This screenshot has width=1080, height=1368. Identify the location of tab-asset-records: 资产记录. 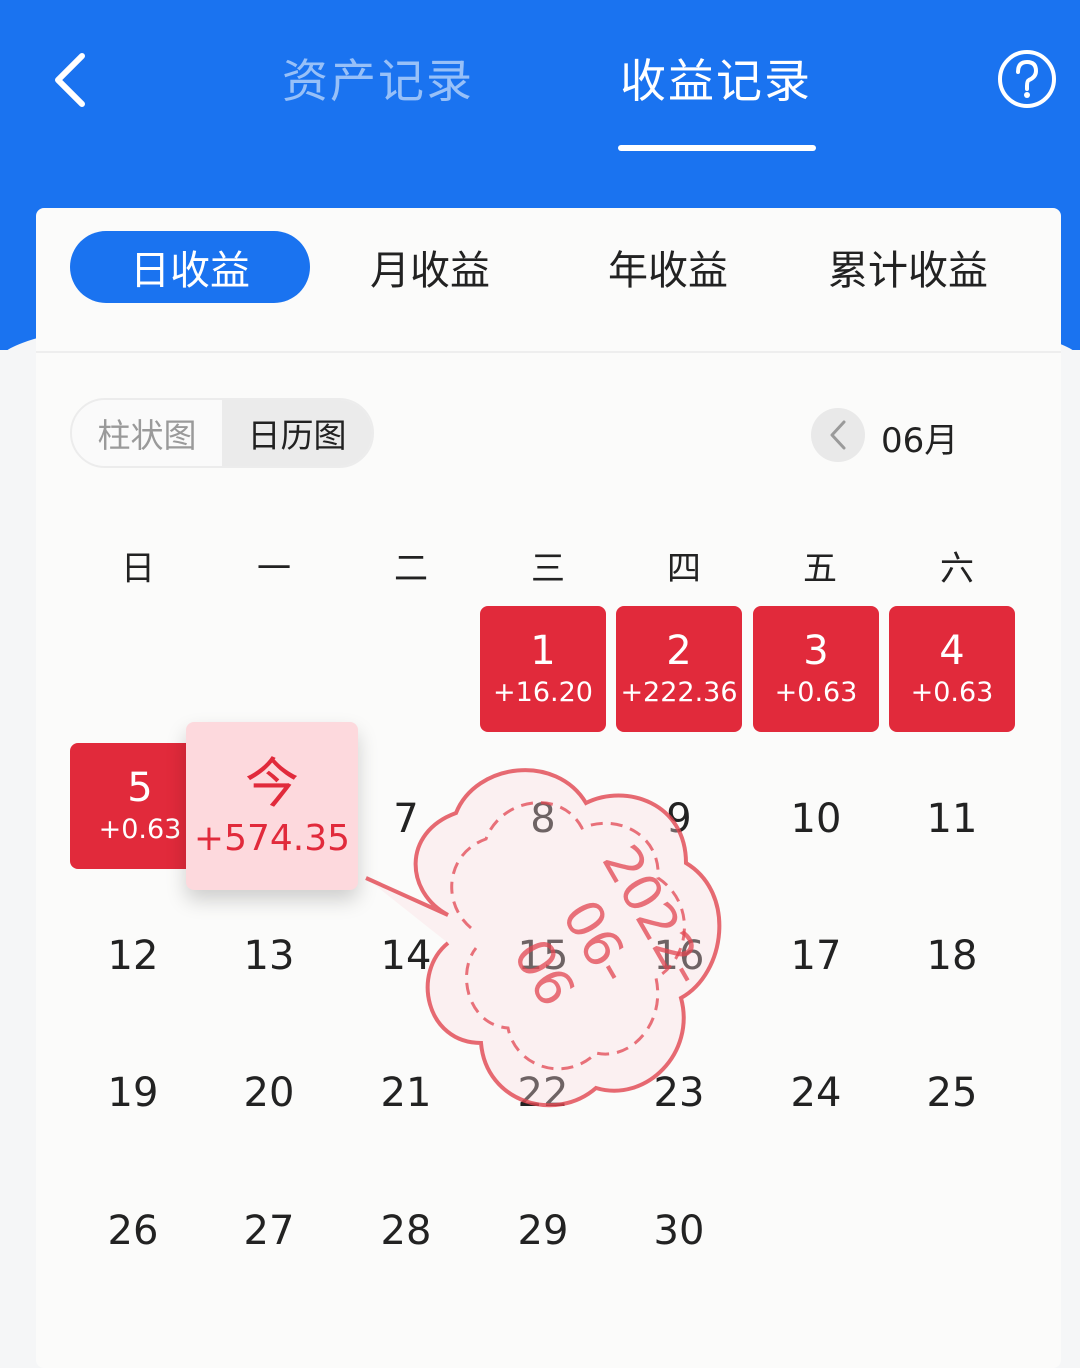
(378, 78).